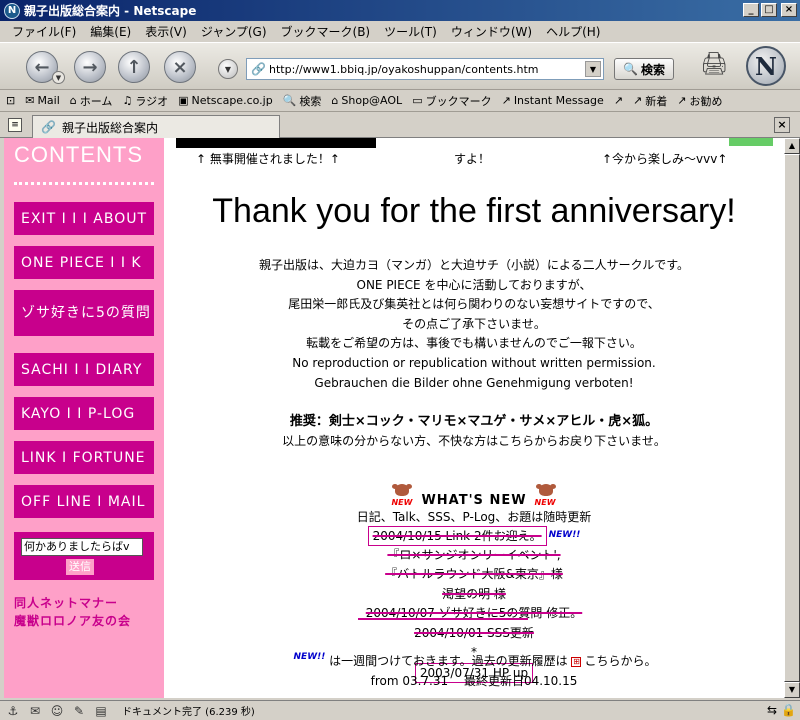 The image size is (800, 720). What do you see at coordinates (326, 31) in the screenshot?
I see `menu-bookmarks: ブックマーク(B)` at bounding box center [326, 31].